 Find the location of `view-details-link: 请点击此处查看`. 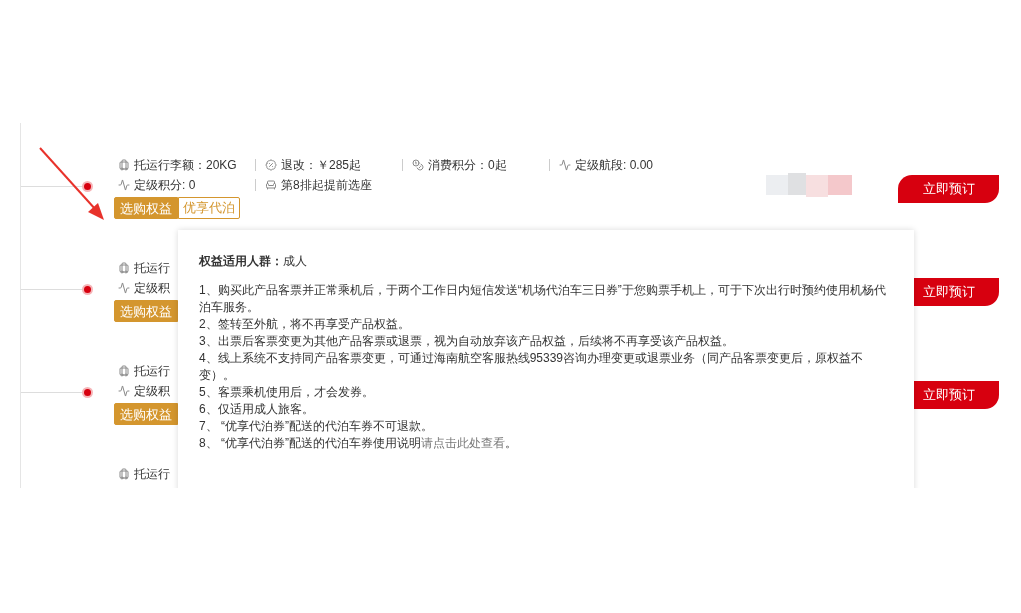

view-details-link: 请点击此处查看 is located at coordinates (463, 443).